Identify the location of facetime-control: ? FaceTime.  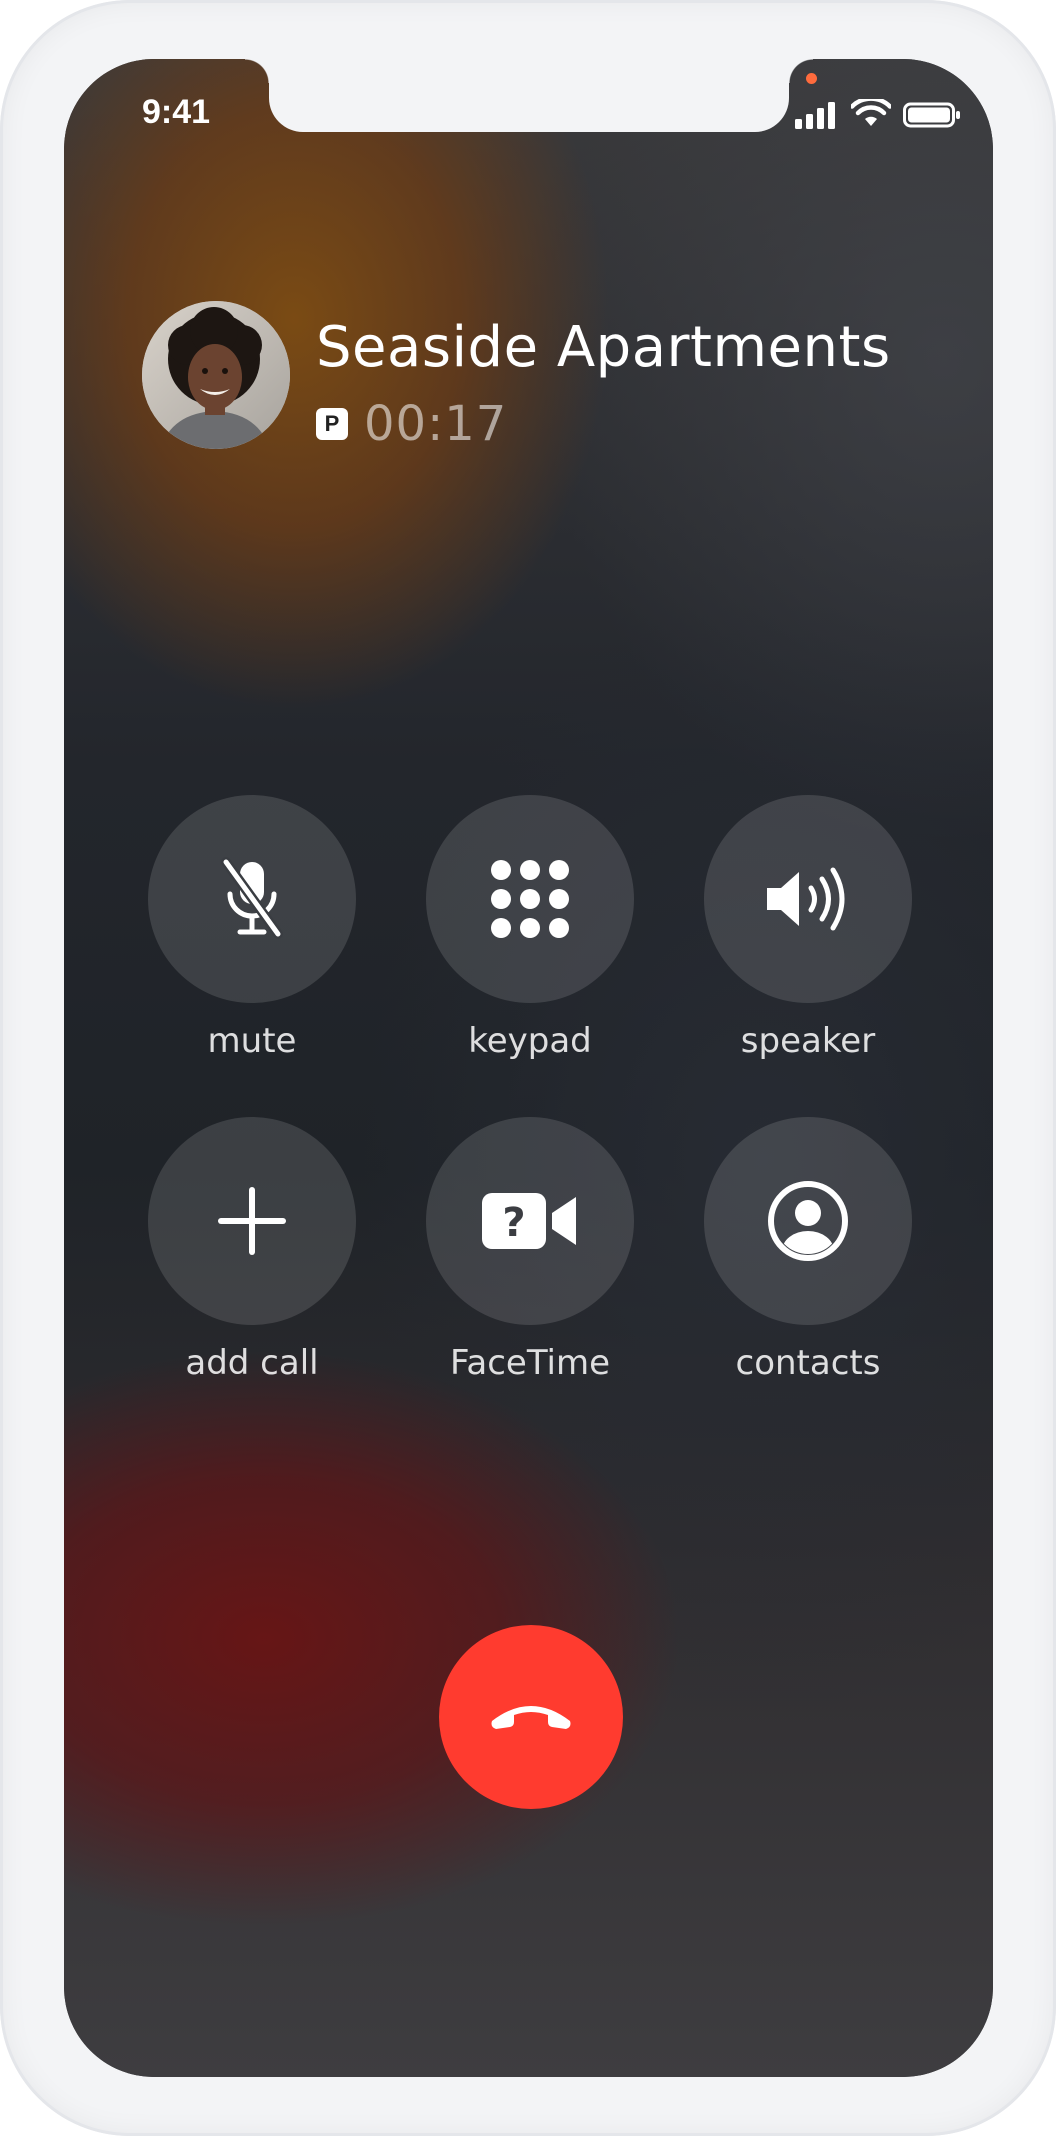
(530, 1250).